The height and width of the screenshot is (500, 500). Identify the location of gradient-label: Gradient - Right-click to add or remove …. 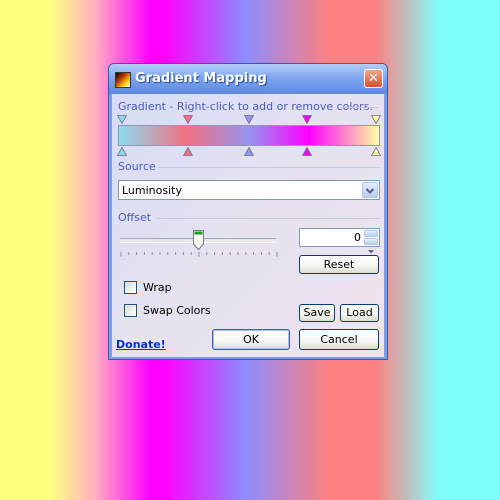
(245, 106).